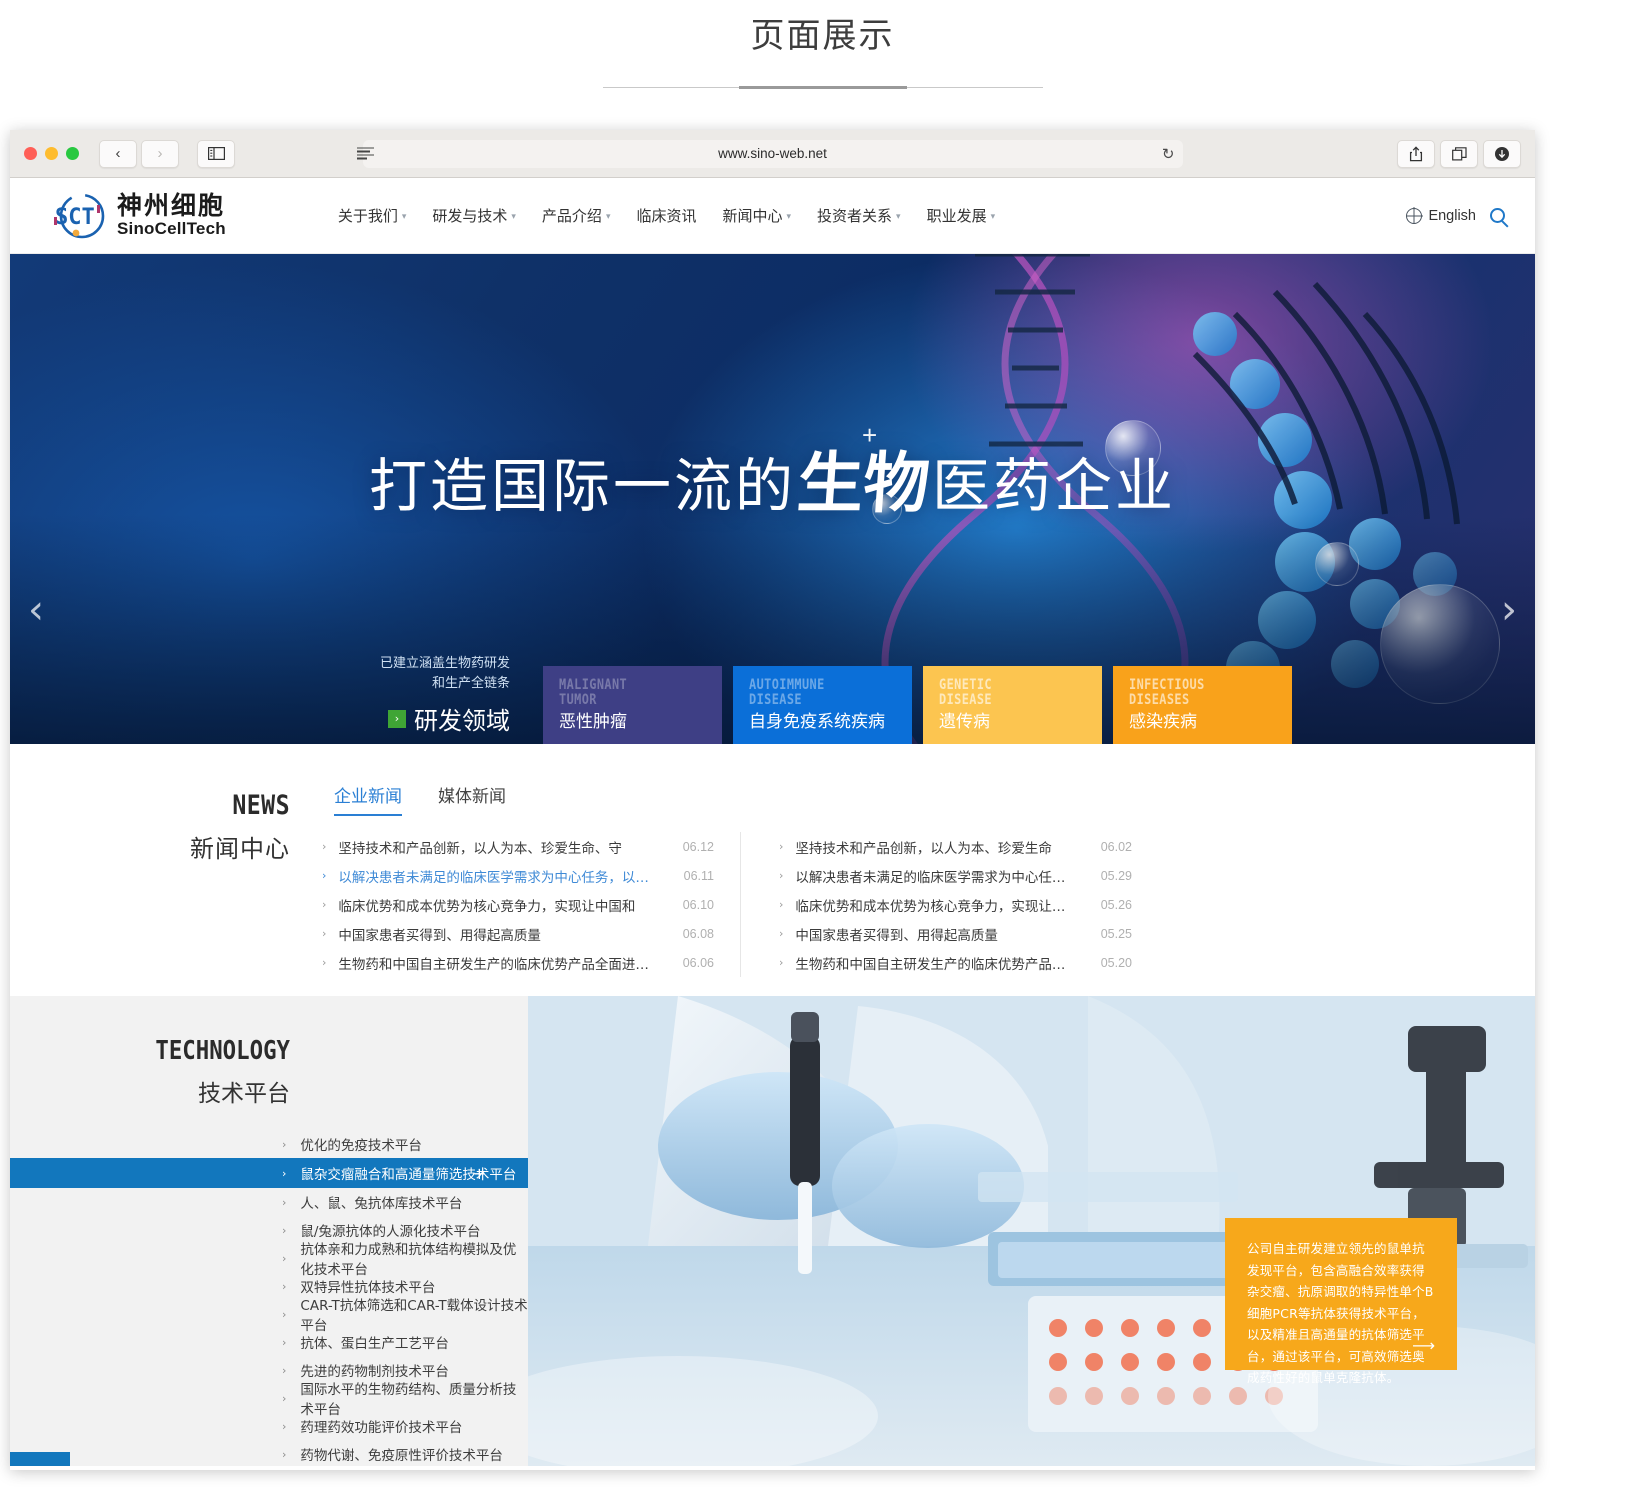 The height and width of the screenshot is (1506, 1645). Describe the element at coordinates (518, 875) in the screenshot. I see `news-list-item: › 以解决患者未满足的临床医学需求为中心任务，以产品 06.11` at that location.